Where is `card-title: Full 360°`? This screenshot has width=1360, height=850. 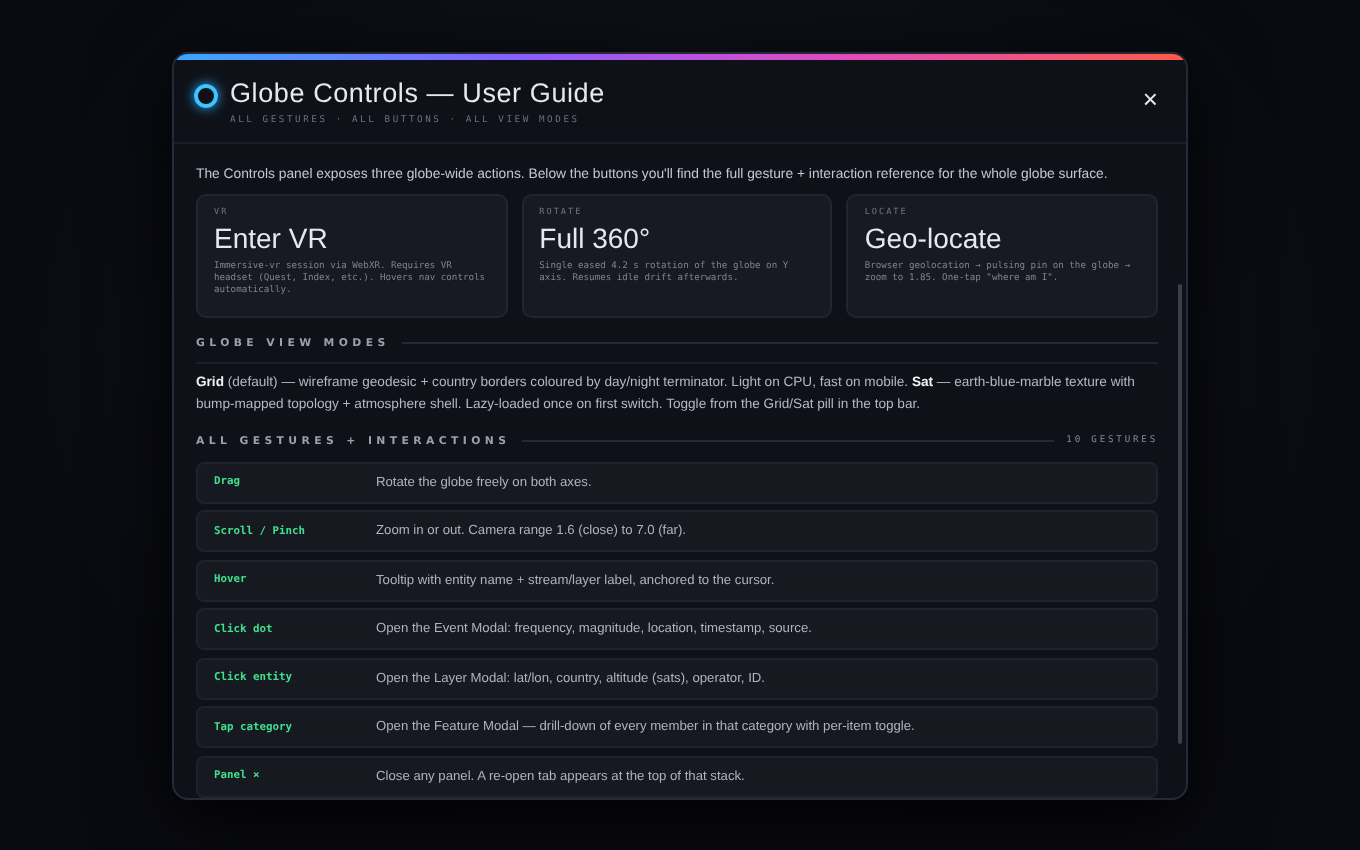 card-title: Full 360° is located at coordinates (596, 238).